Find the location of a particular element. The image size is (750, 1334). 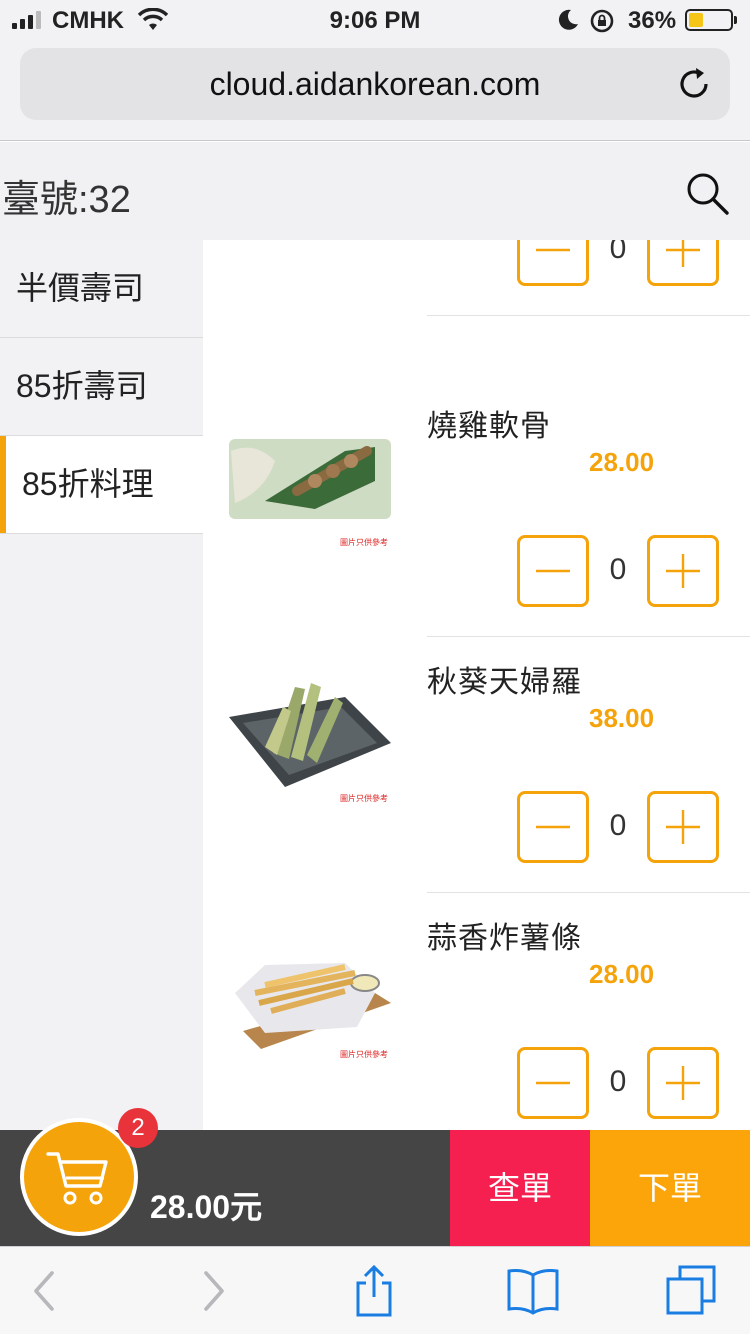

cart-total: 28.00元 is located at coordinates (206, 1207).